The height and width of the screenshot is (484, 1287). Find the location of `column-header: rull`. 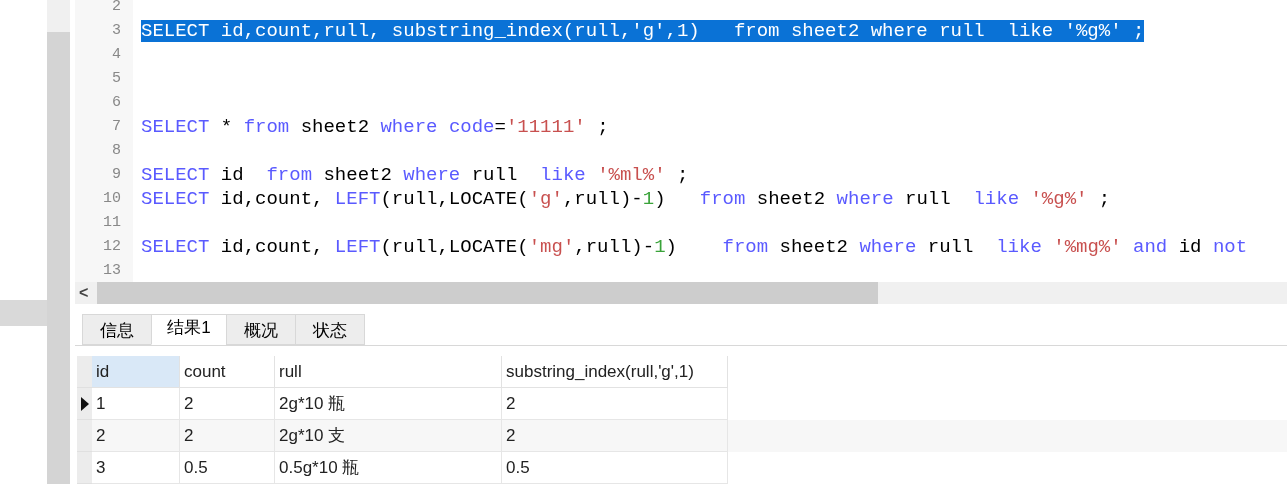

column-header: rull is located at coordinates (388, 372).